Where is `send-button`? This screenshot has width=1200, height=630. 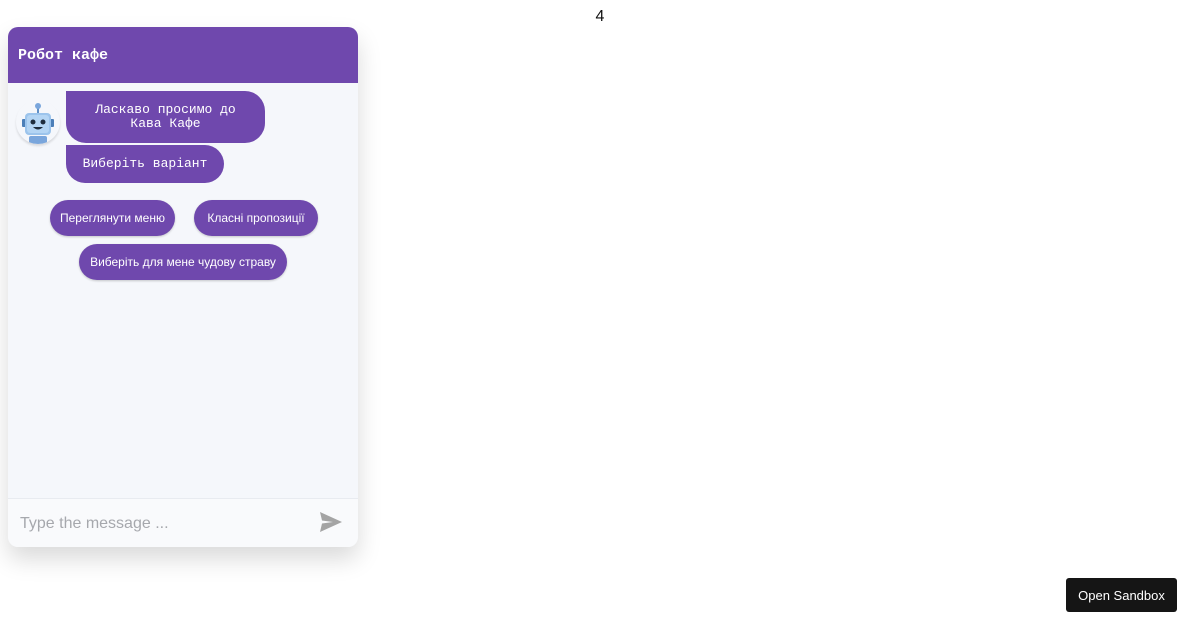
send-button is located at coordinates (331, 523).